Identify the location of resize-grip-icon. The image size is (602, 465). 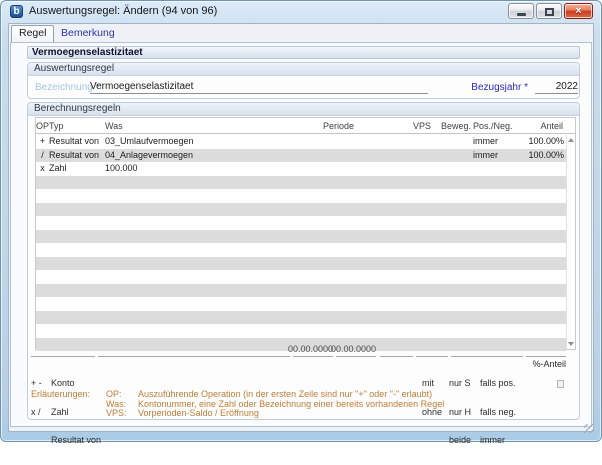
(588, 428).